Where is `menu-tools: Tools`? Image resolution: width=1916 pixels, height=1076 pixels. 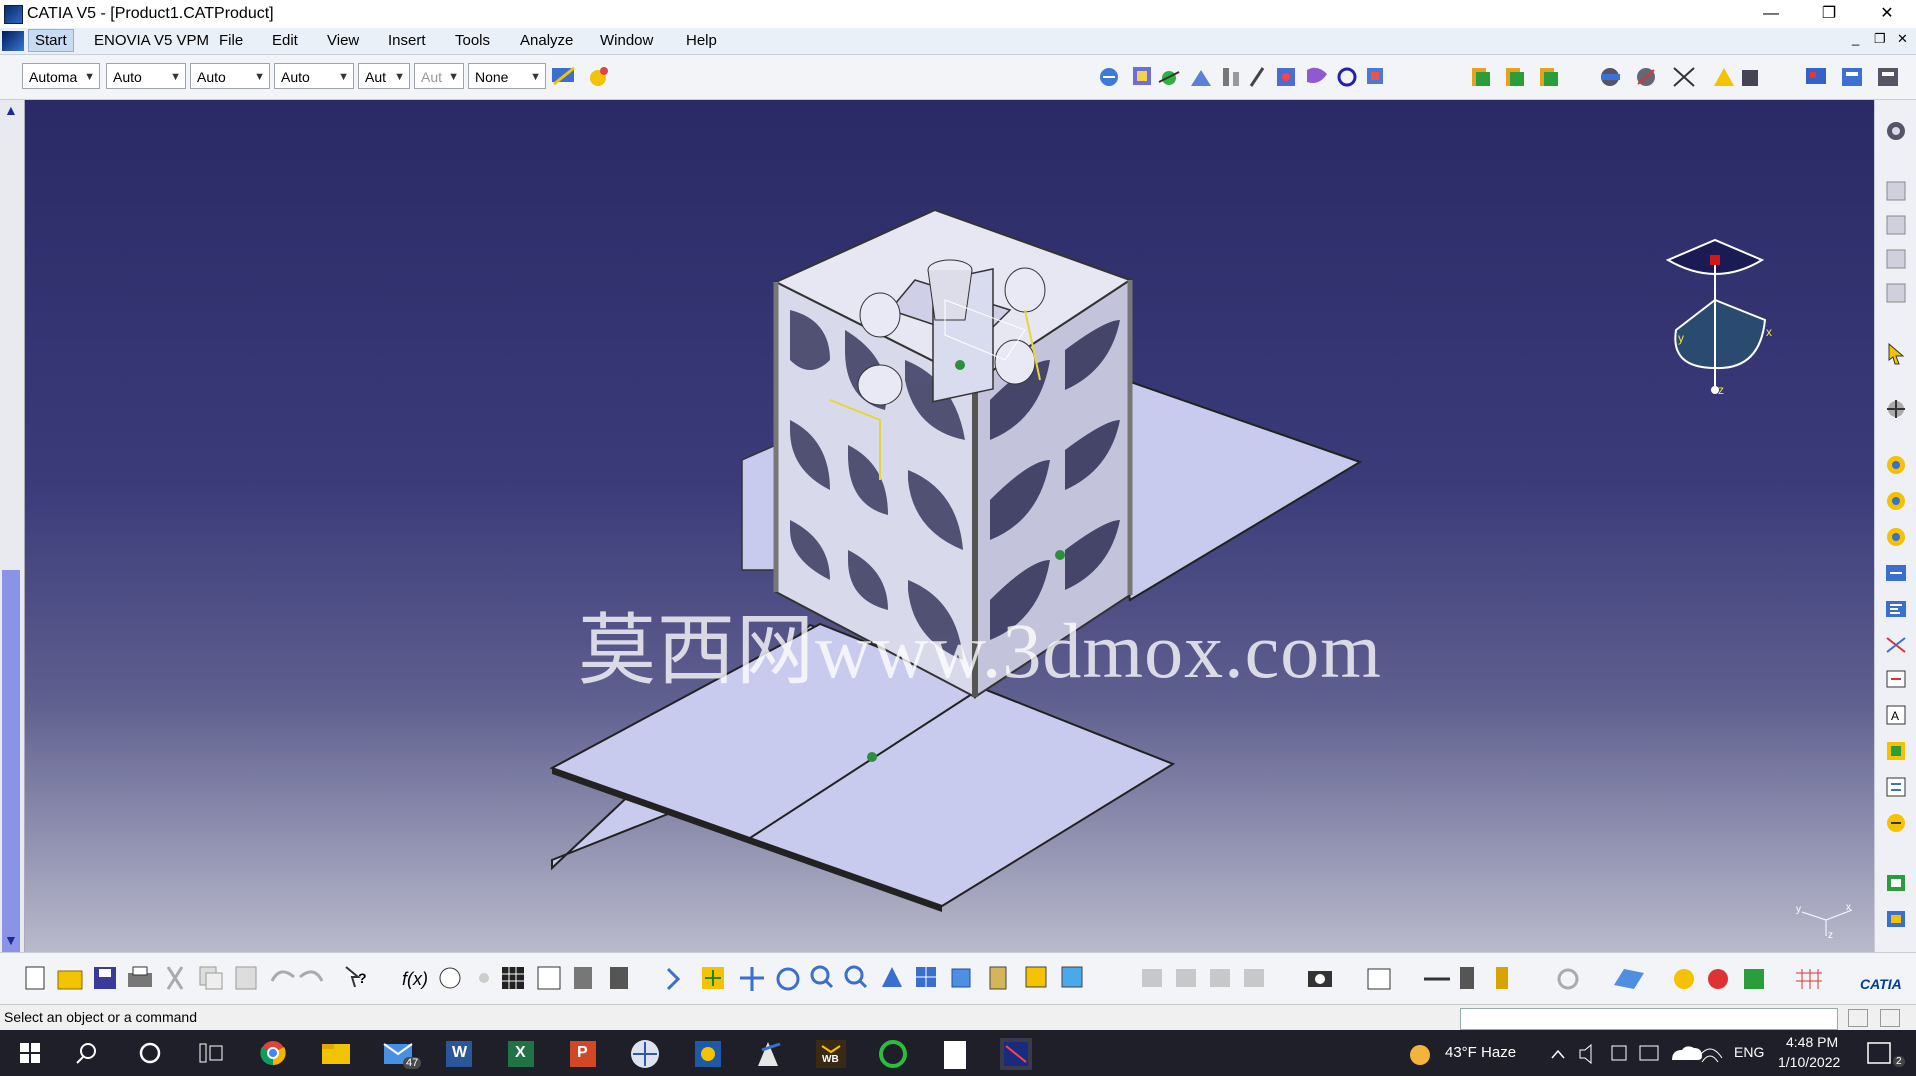 menu-tools: Tools is located at coordinates (472, 40).